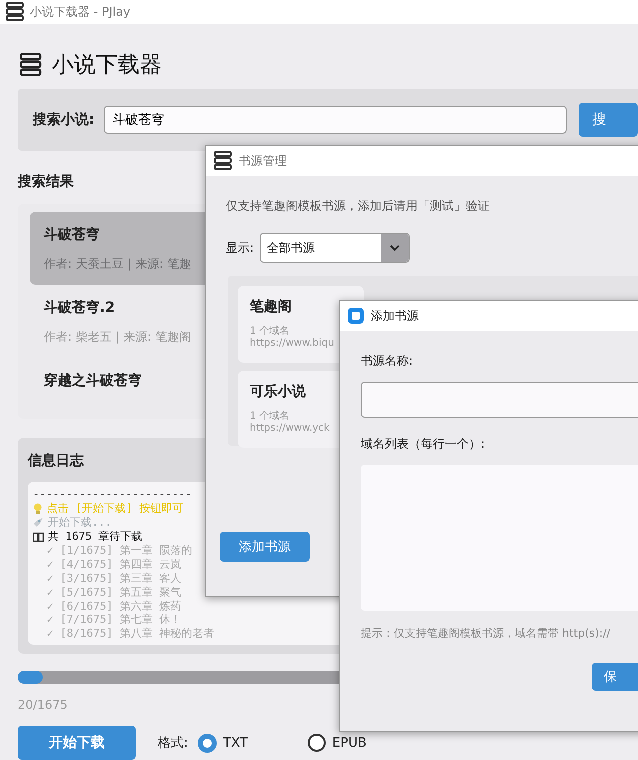 The width and height of the screenshot is (638, 760). I want to click on result-meta: 作者: 天蚕土豆 | 来源: 笔趣, so click(118, 264).